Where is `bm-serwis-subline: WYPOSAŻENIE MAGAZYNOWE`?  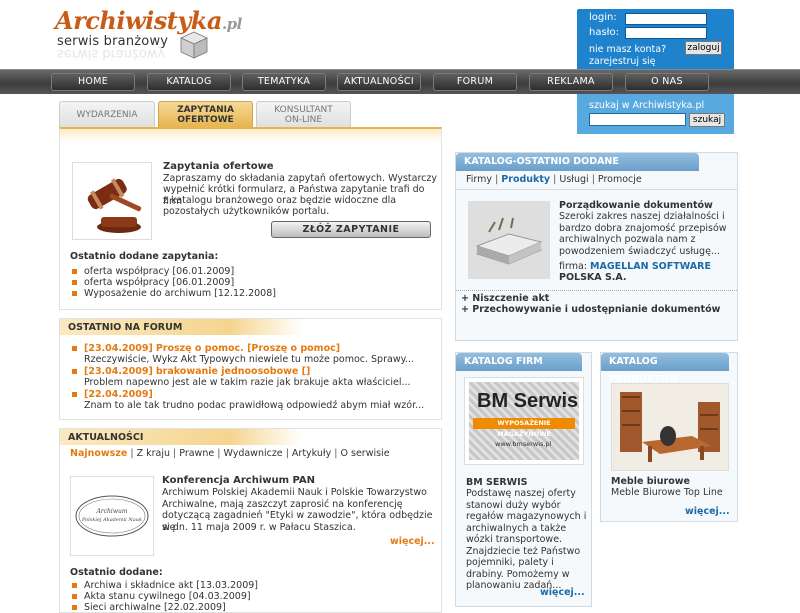
bm-serwis-subline: WYPOSAŻENIE MAGAZYNOWE is located at coordinates (524, 428).